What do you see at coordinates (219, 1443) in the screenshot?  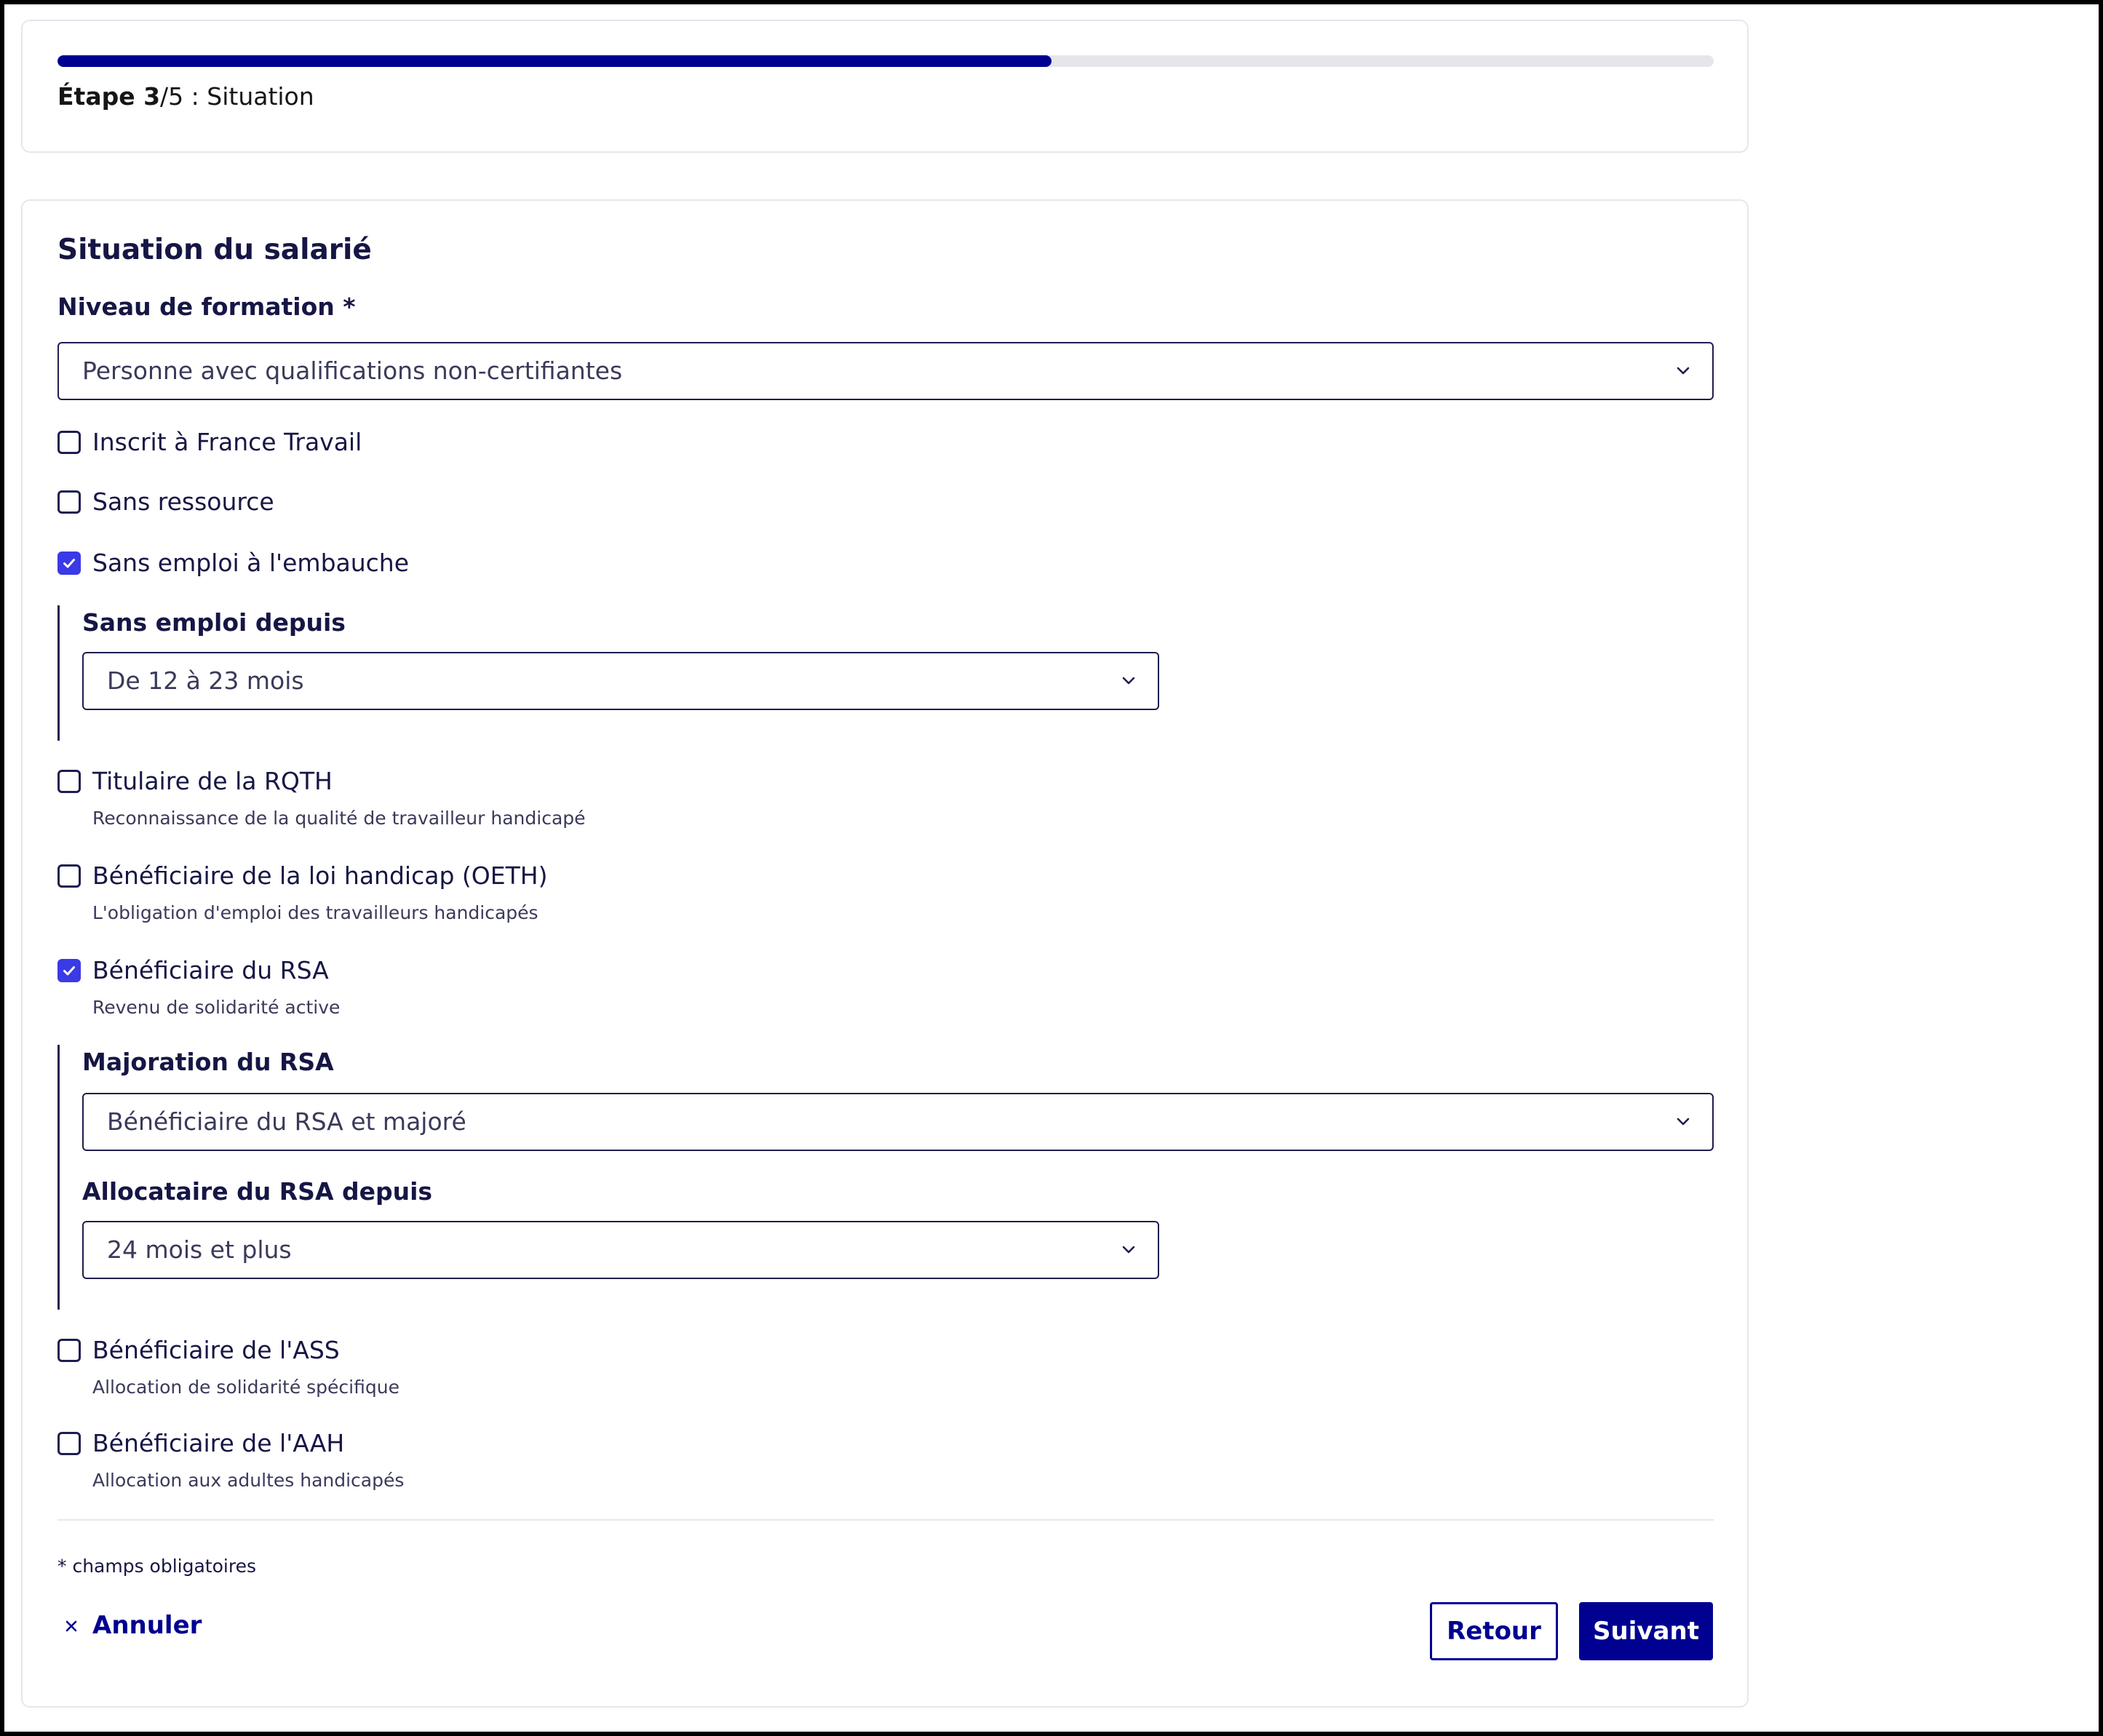 I see `aah-label: Bénéficiaire de l'AAH` at bounding box center [219, 1443].